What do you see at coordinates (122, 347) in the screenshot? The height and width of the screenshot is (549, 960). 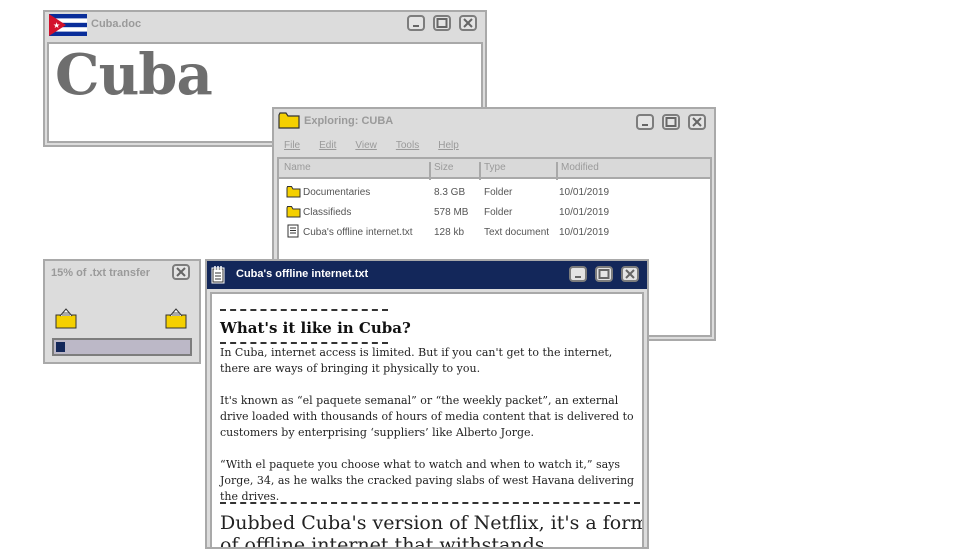 I see `transfer-progress-bar` at bounding box center [122, 347].